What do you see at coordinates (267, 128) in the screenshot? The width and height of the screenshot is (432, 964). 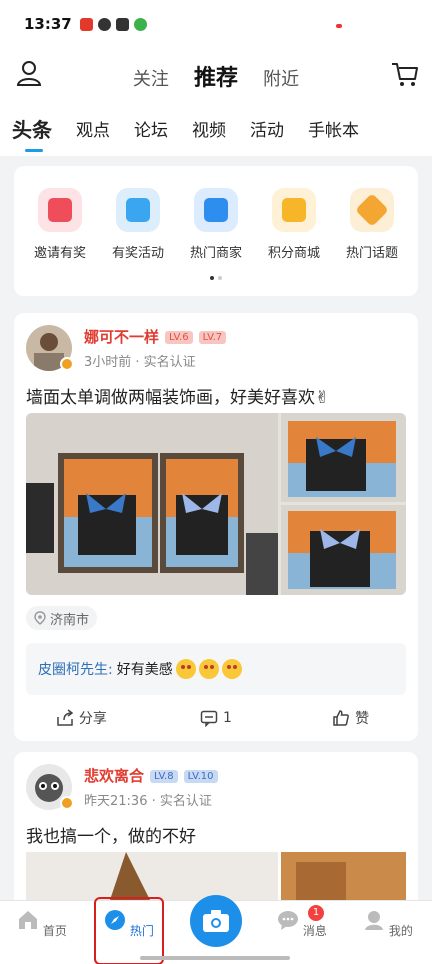 I see `category-tab-events: 活动` at bounding box center [267, 128].